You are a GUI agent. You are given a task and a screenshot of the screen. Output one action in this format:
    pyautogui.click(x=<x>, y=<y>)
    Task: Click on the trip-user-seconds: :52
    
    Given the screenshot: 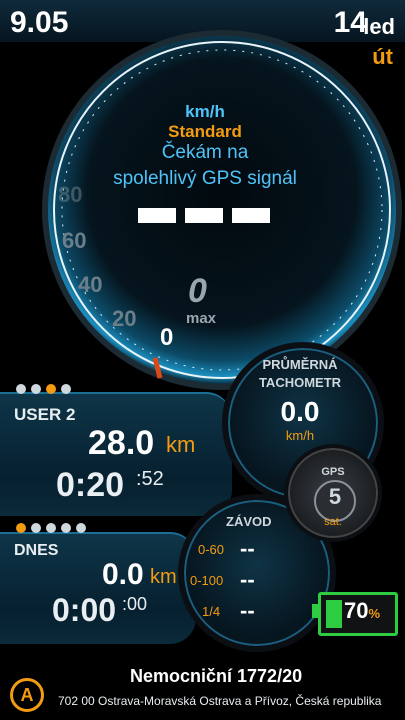 What is the action you would take?
    pyautogui.click(x=150, y=479)
    